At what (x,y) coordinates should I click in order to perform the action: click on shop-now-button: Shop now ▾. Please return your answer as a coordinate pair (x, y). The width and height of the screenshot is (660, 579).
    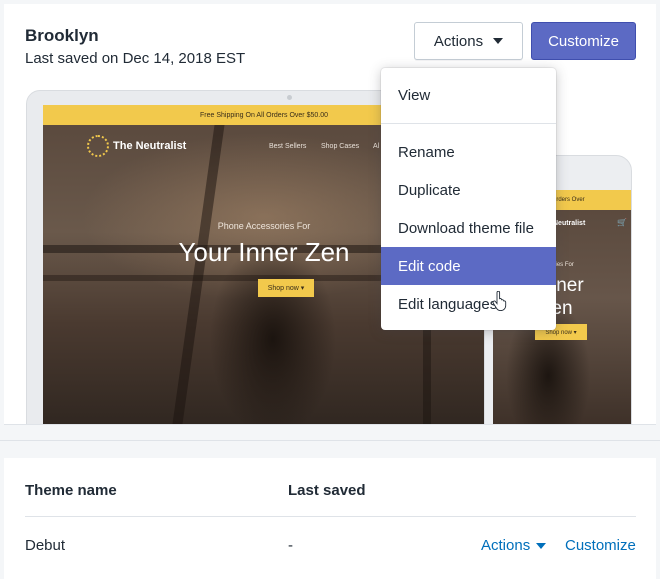
    Looking at the image, I should click on (286, 288).